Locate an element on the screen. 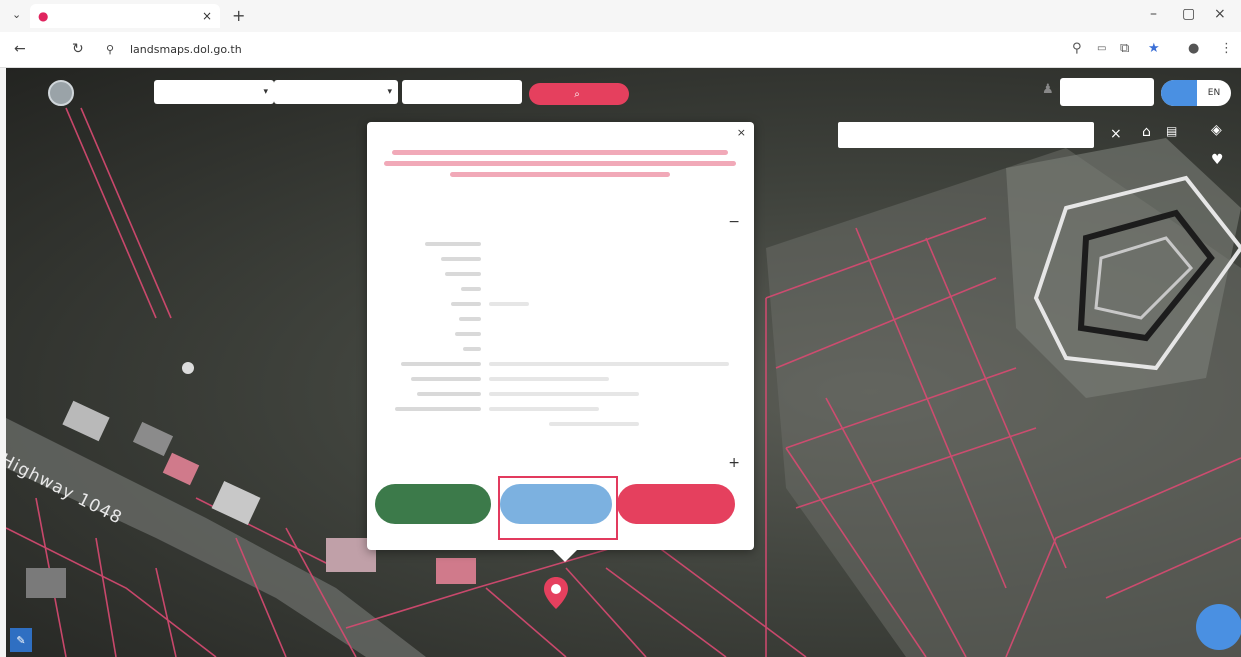  url-text: landsmaps.dol.go.th is located at coordinates (186, 49).